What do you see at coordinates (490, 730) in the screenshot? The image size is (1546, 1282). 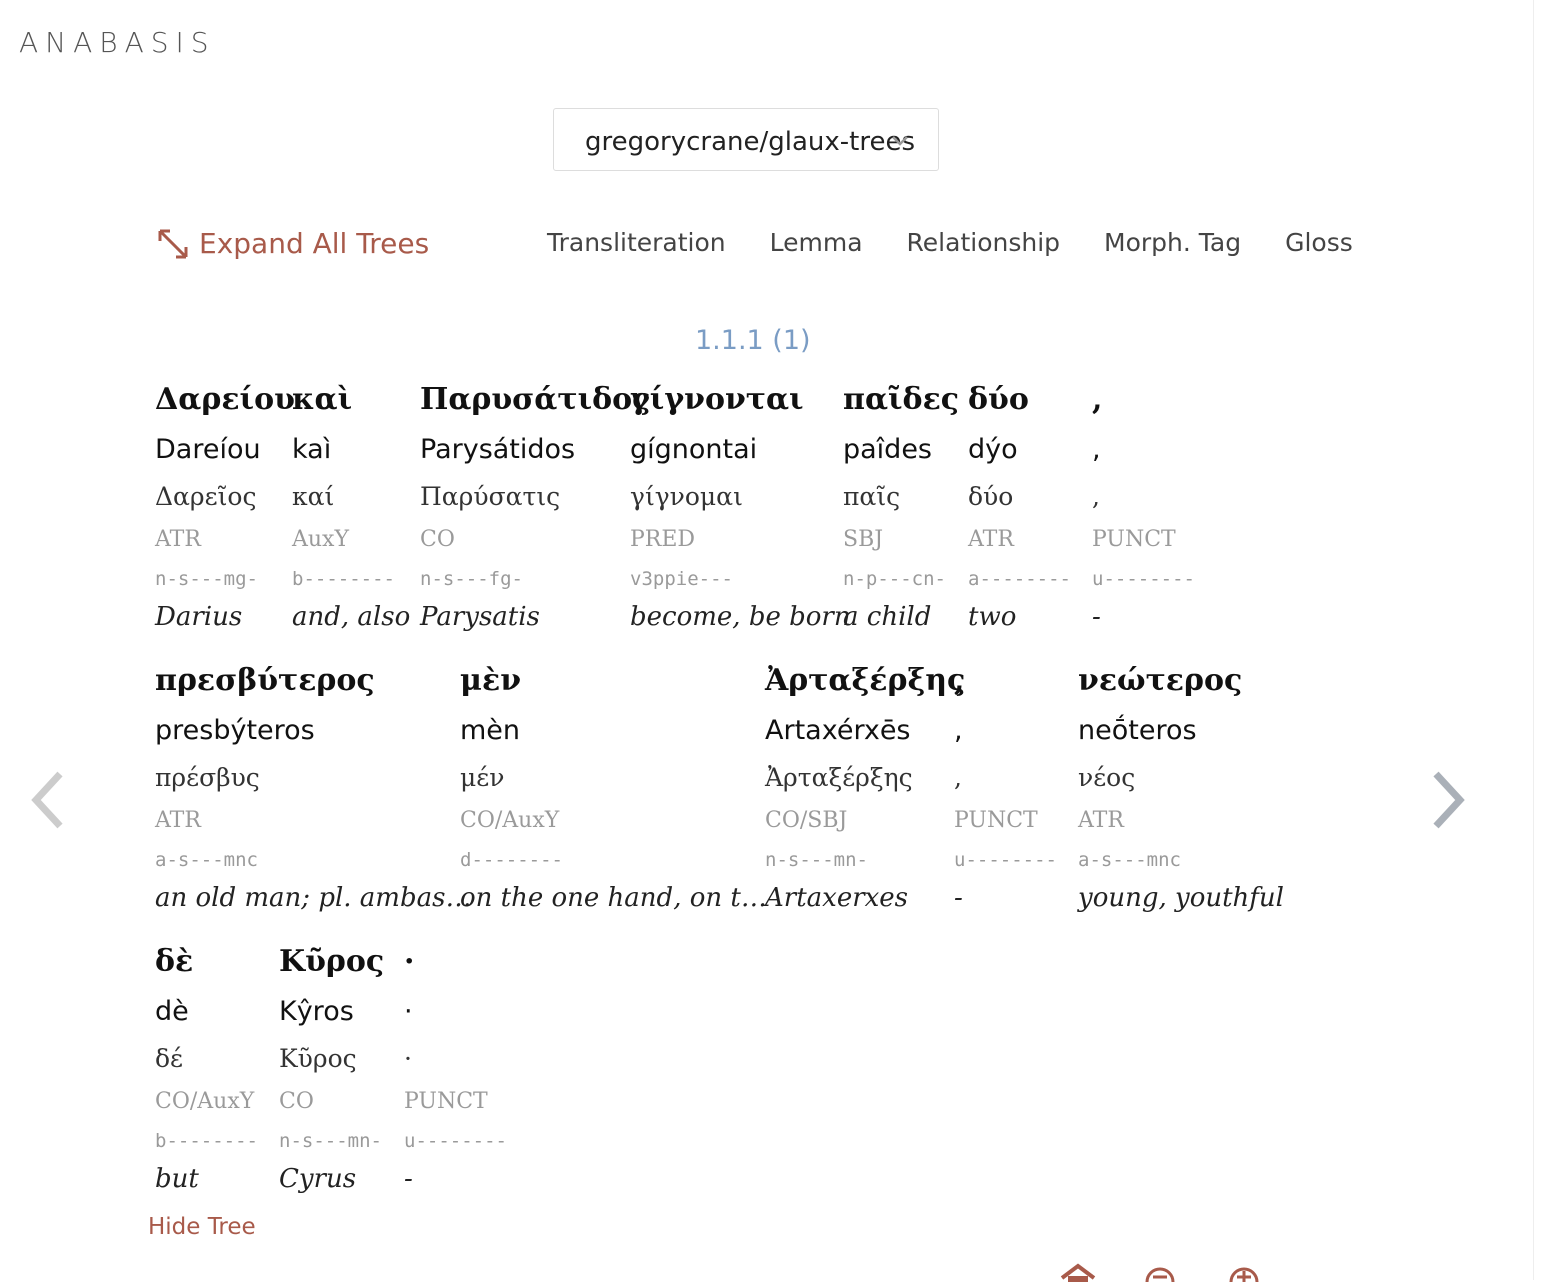 I see `token-translit: mèn` at bounding box center [490, 730].